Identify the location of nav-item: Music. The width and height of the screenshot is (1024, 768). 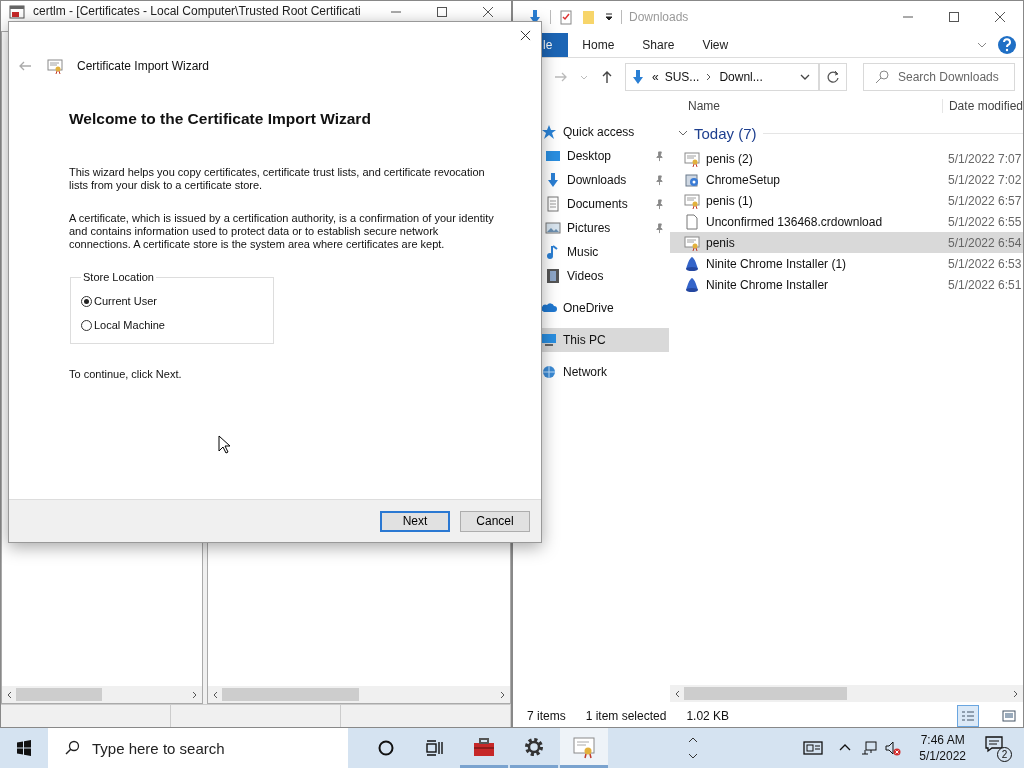
(591, 252).